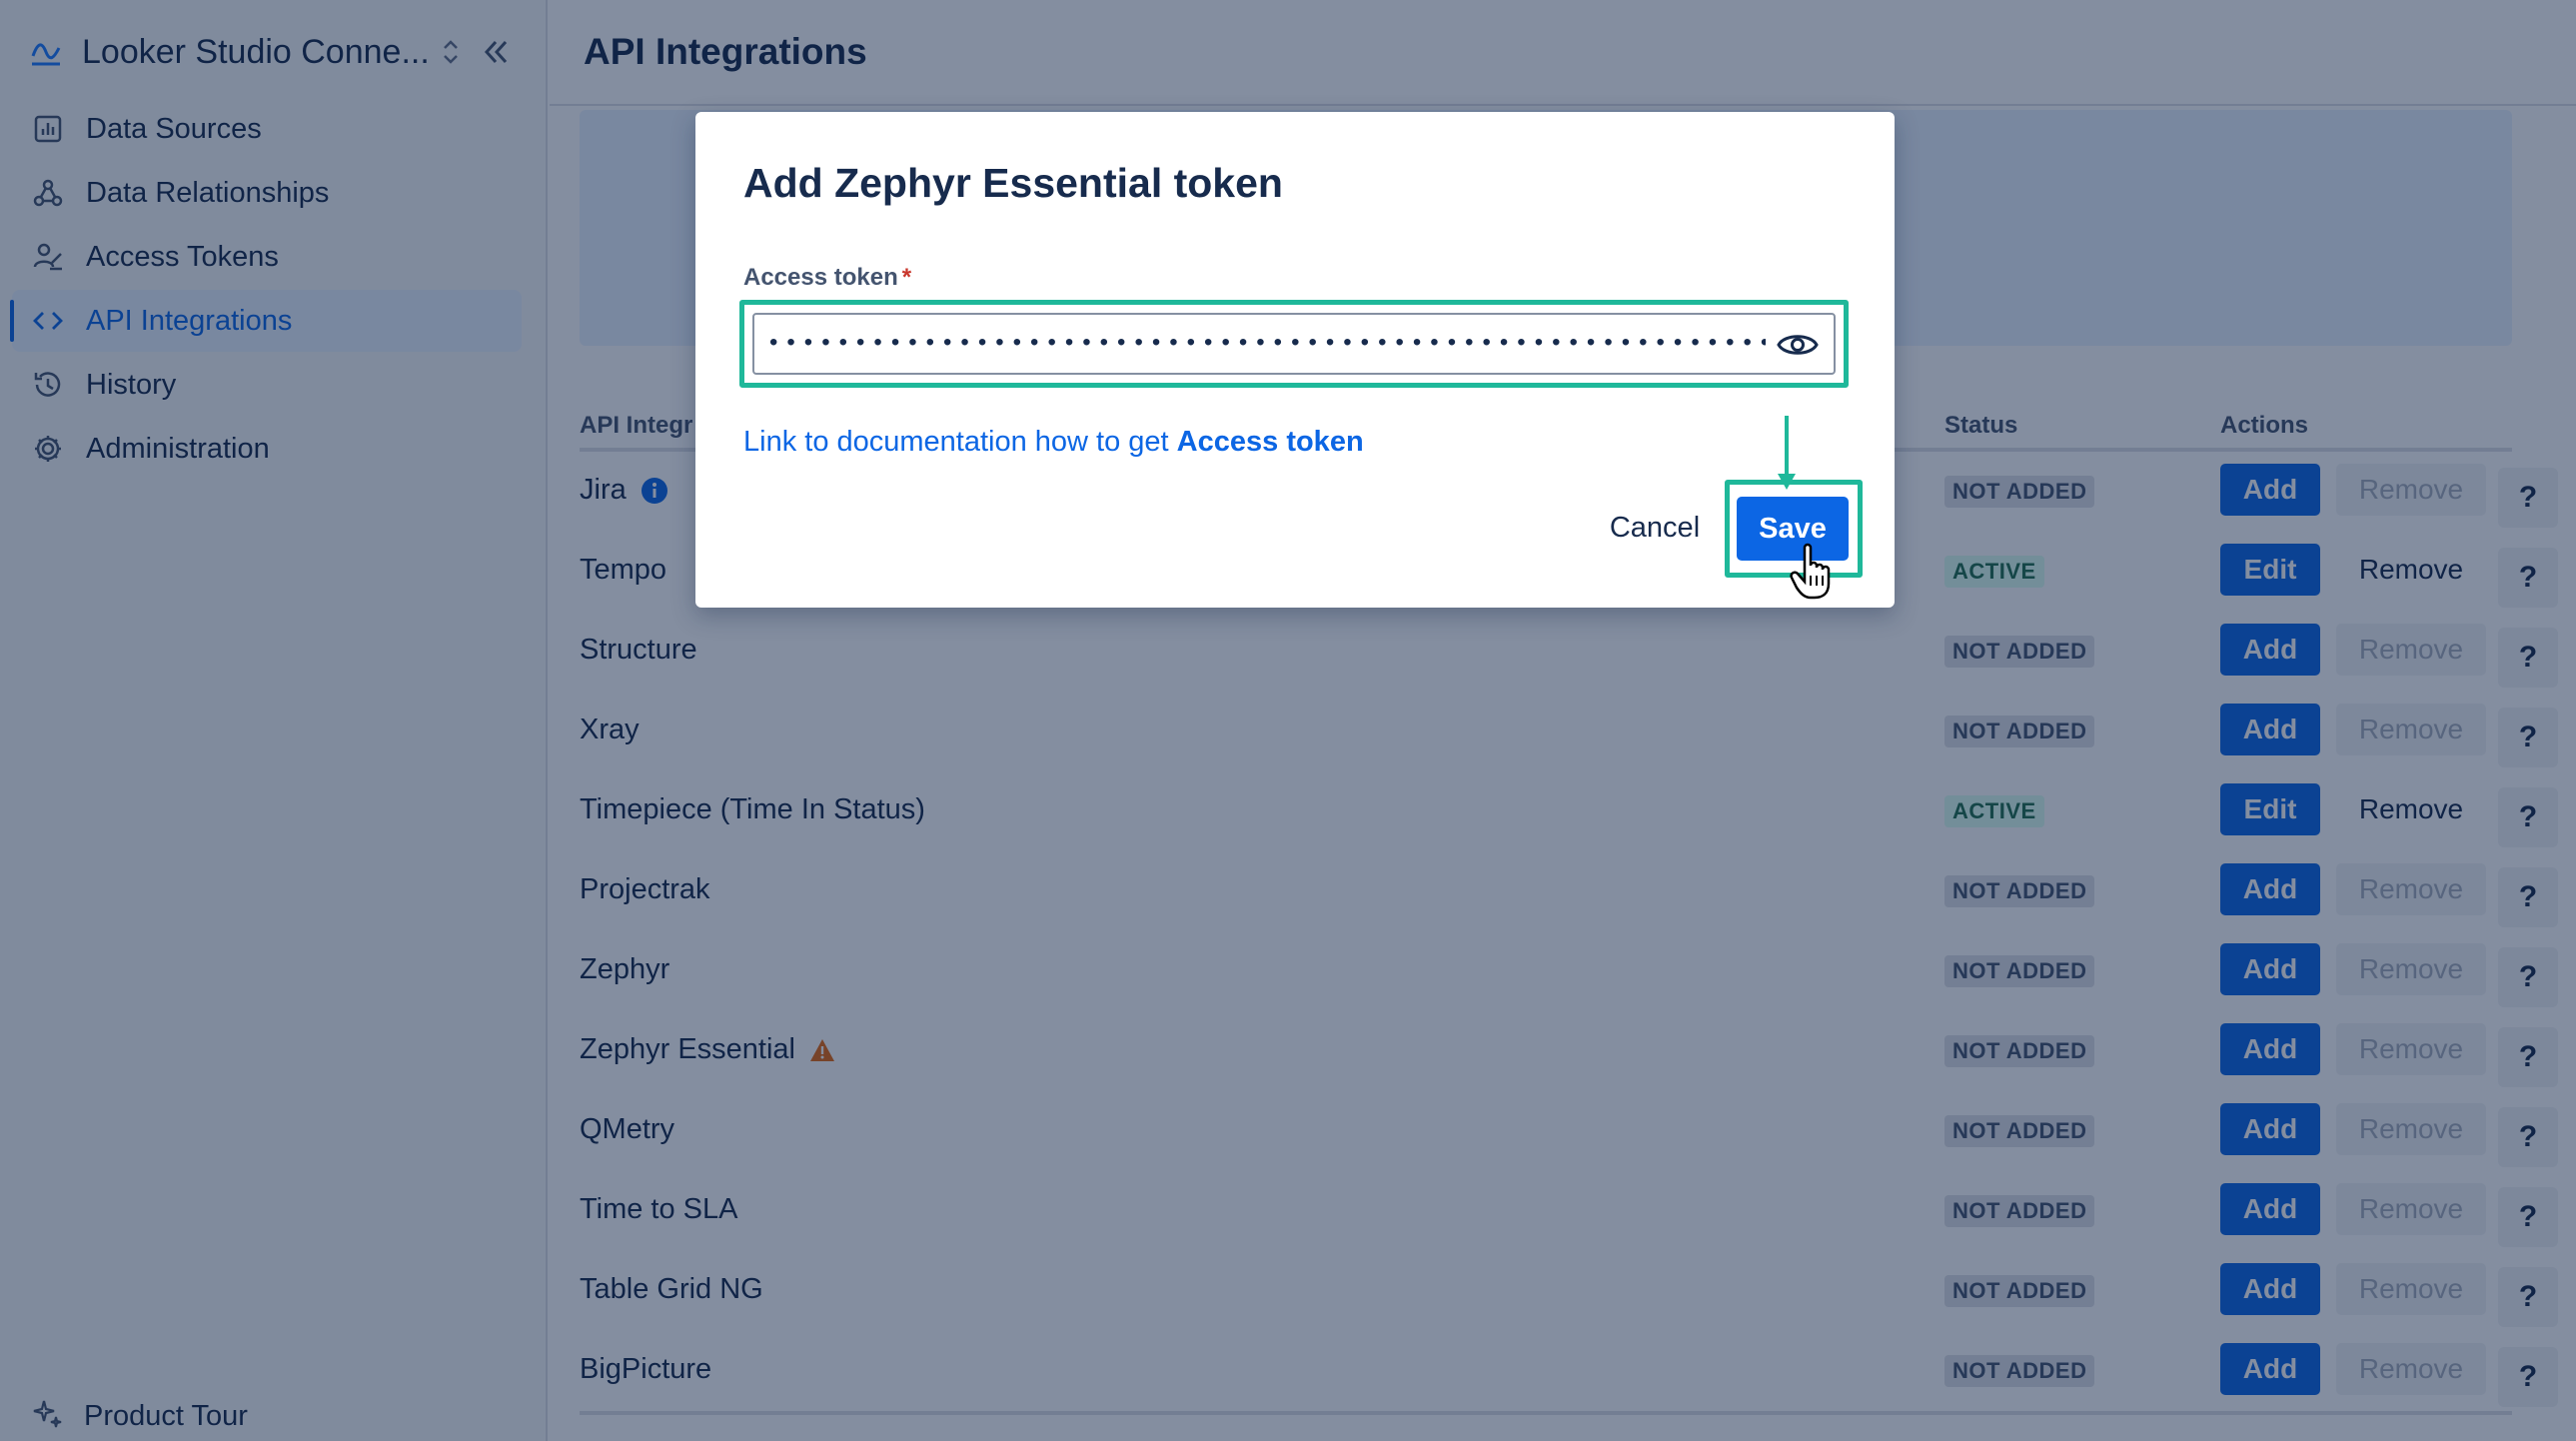 The image size is (2576, 1441). Describe the element at coordinates (1013, 183) in the screenshot. I see `dialog-title: Add Zephyr Essential token` at that location.